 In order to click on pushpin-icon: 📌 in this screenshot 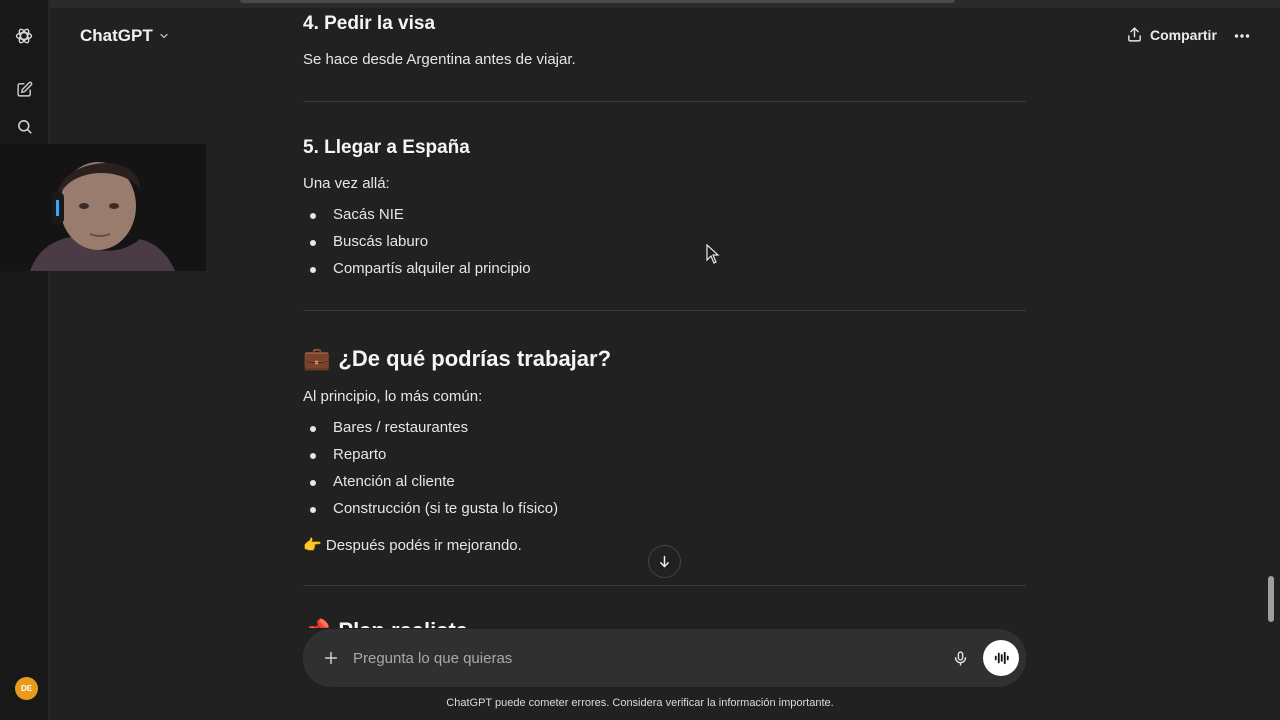, I will do `click(316, 623)`.